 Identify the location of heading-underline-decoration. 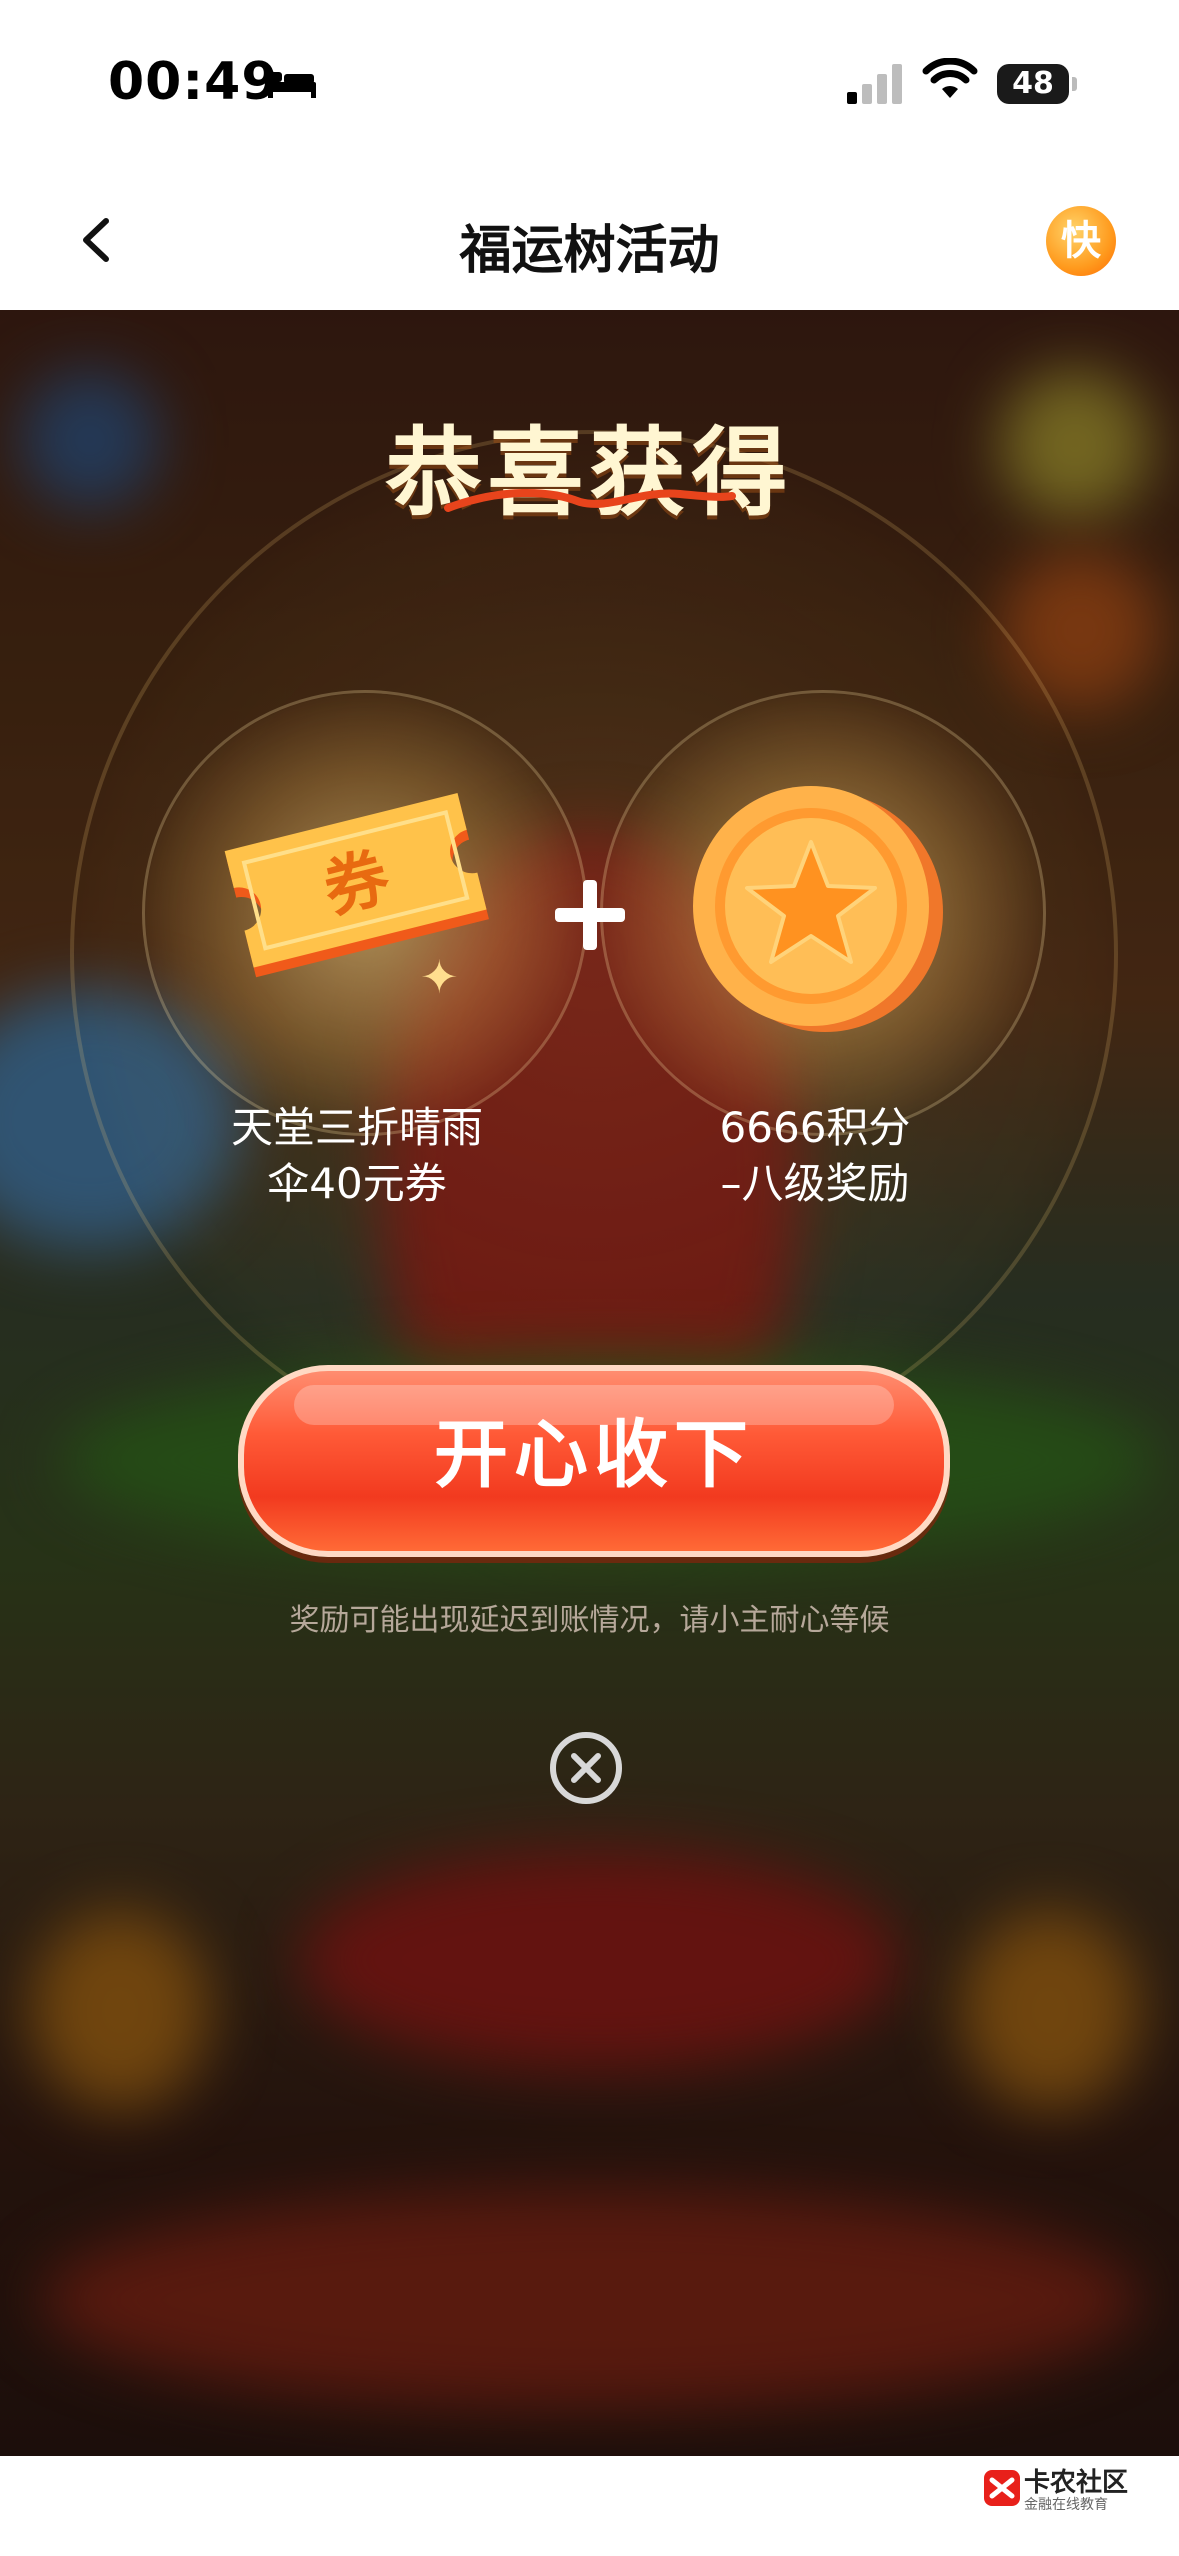
(590, 500).